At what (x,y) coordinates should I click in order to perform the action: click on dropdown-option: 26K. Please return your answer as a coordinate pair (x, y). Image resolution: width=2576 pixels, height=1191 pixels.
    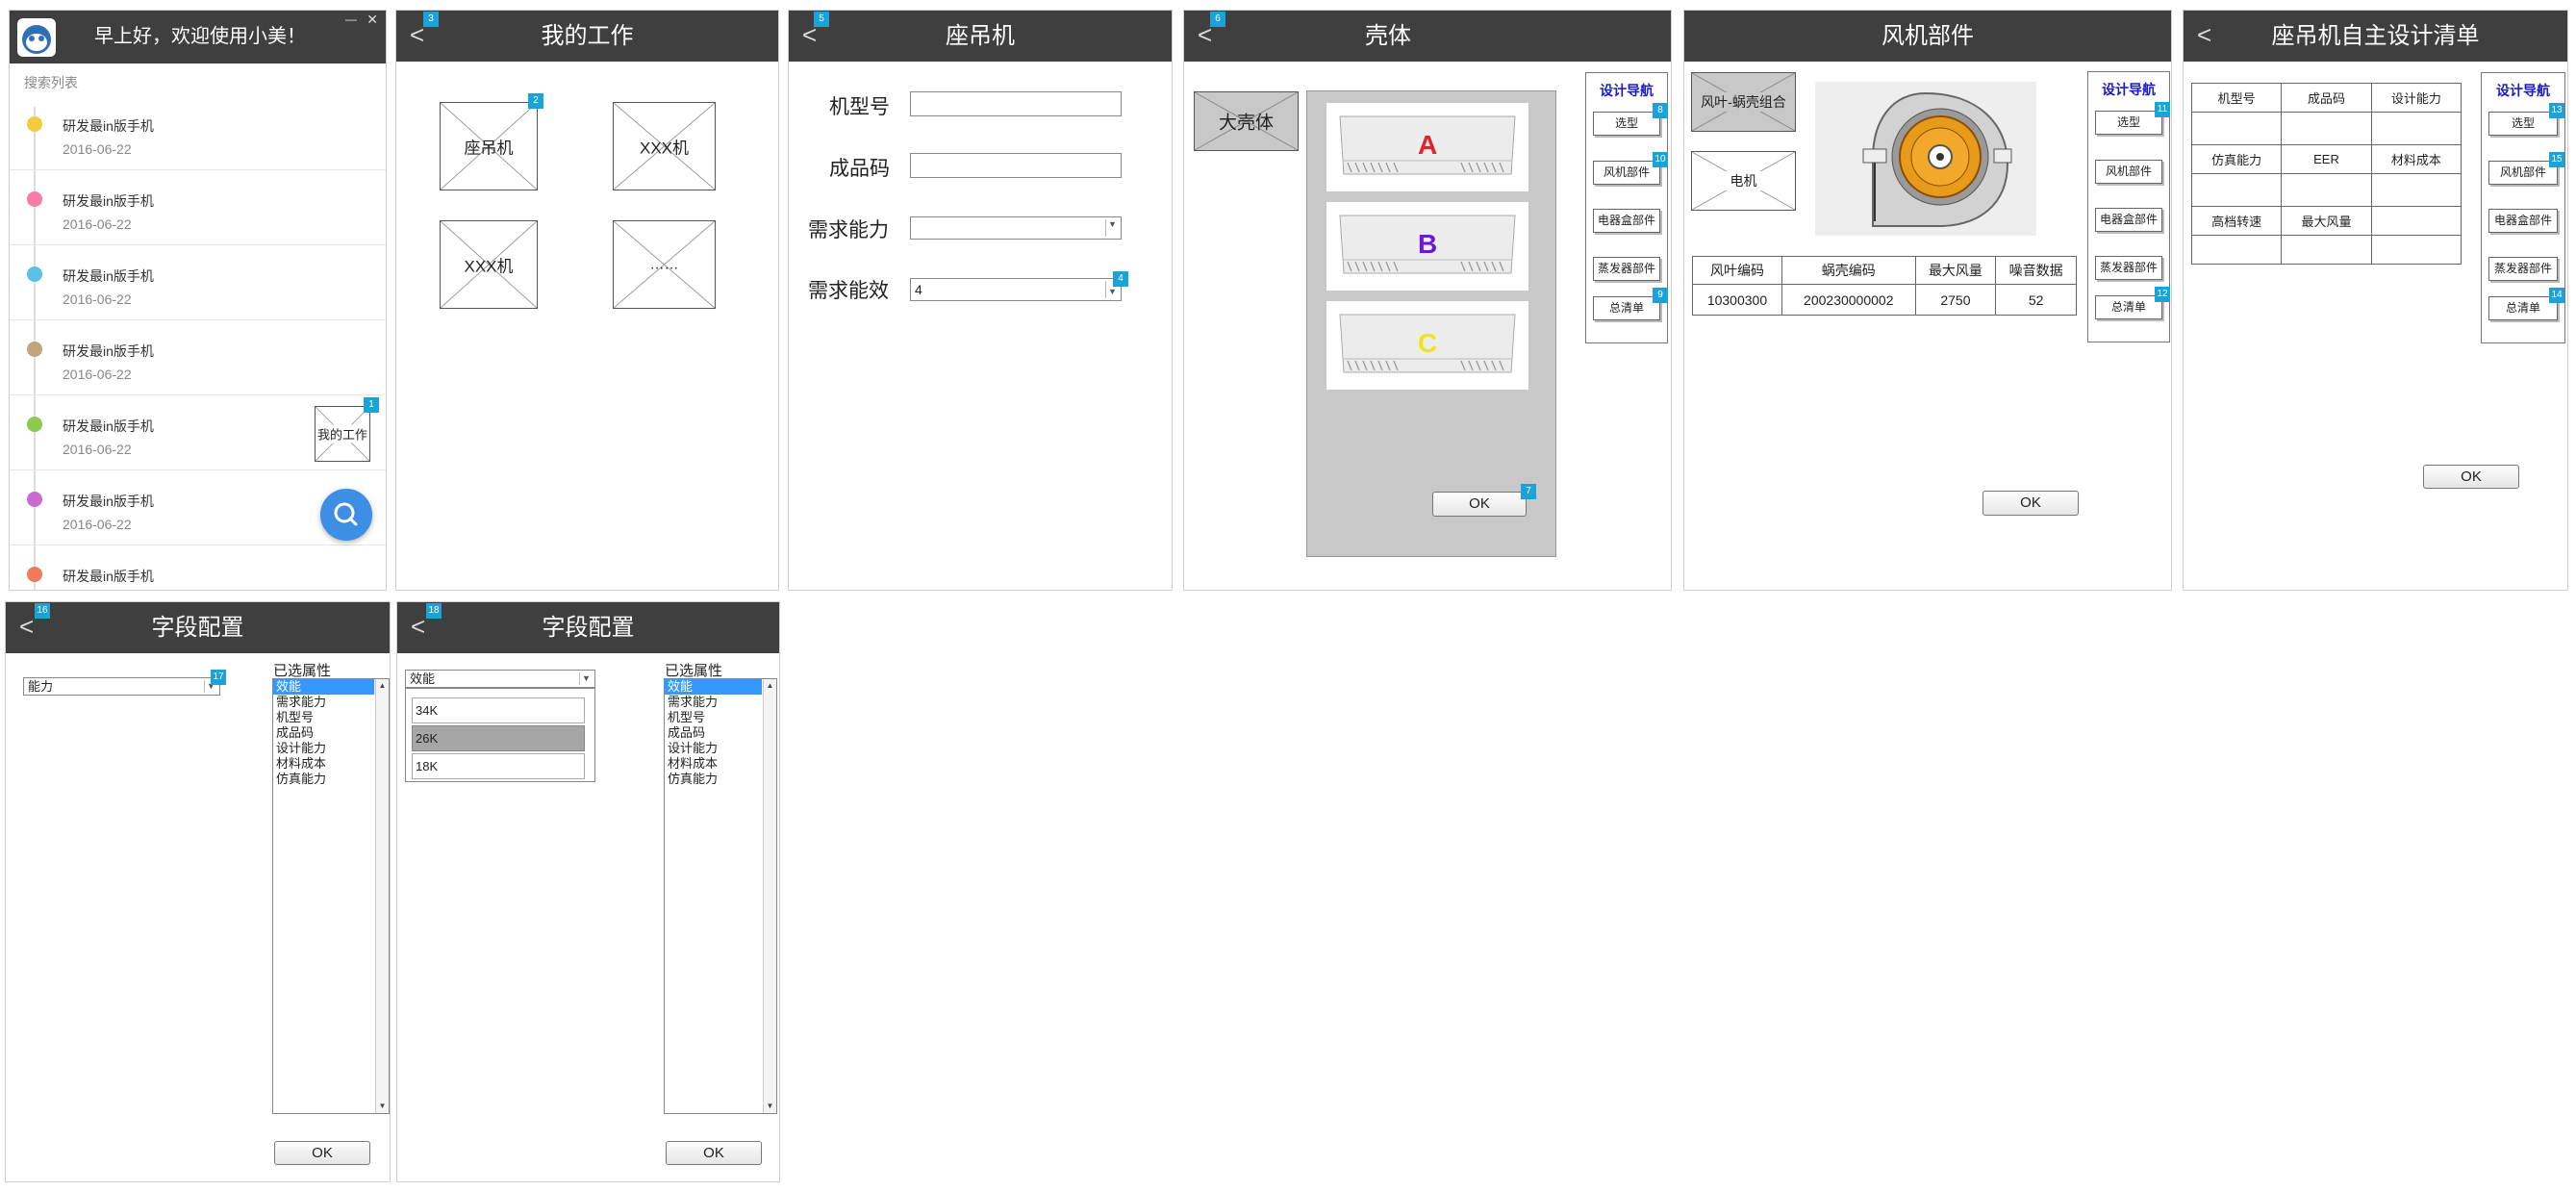
    Looking at the image, I should click on (499, 738).